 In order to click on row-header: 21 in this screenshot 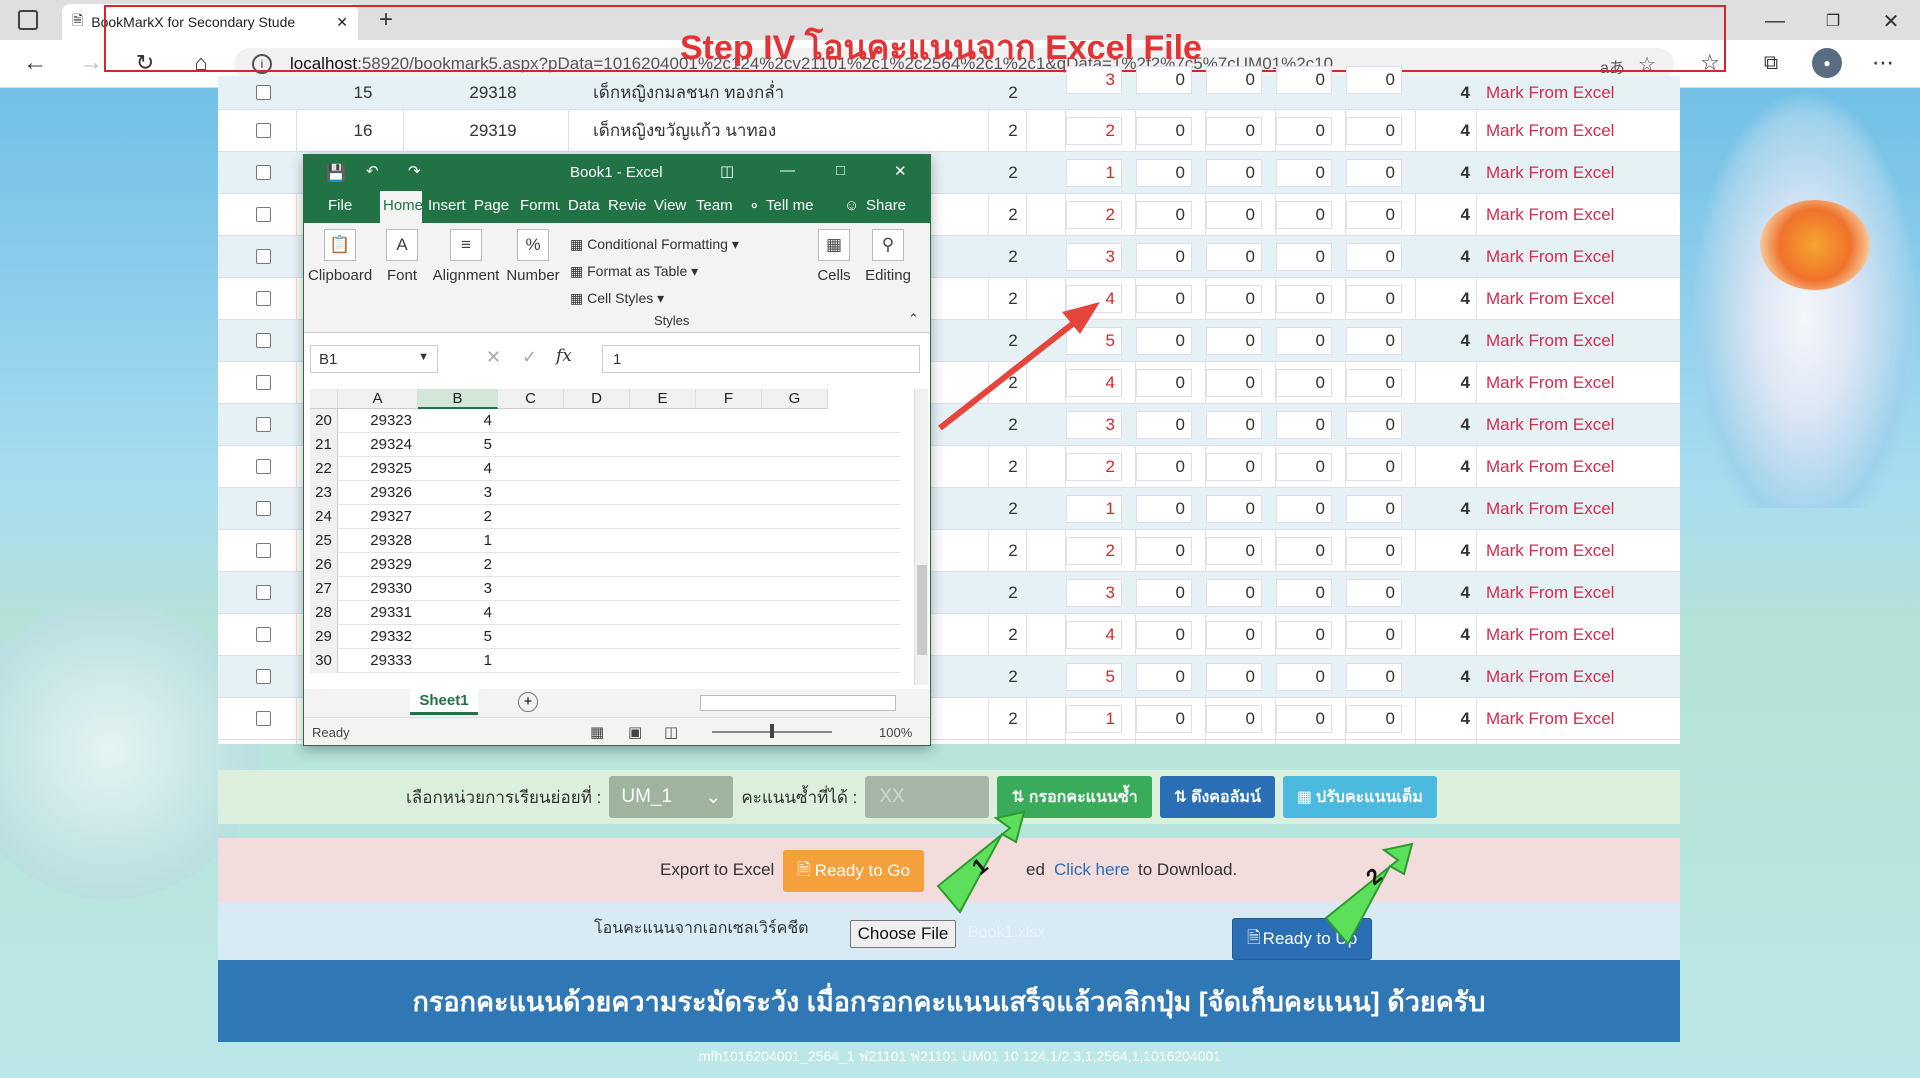, I will do `click(324, 445)`.